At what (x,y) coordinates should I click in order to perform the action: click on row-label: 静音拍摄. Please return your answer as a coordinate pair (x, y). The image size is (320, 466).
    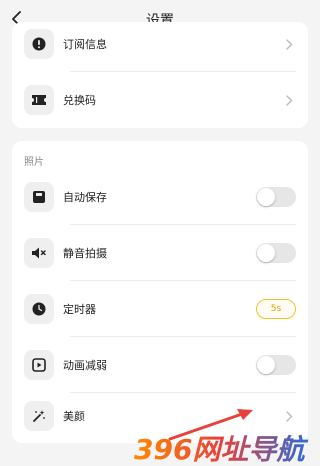
    Looking at the image, I should click on (85, 253).